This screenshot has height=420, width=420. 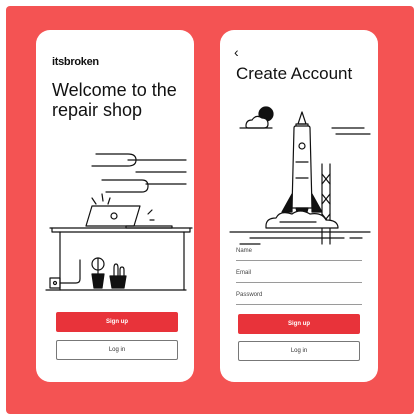 What do you see at coordinates (299, 179) in the screenshot?
I see `rocket-launch-icon` at bounding box center [299, 179].